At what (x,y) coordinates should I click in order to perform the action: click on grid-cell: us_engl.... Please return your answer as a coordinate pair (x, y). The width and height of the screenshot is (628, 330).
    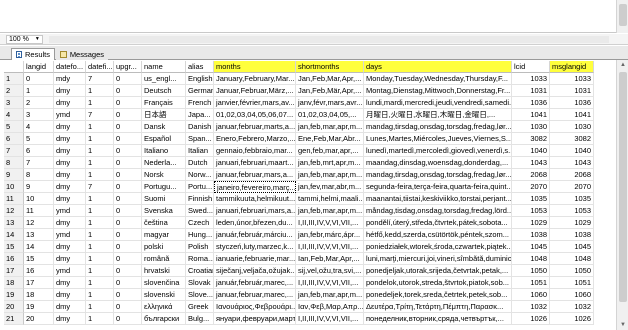
    Looking at the image, I should click on (164, 79).